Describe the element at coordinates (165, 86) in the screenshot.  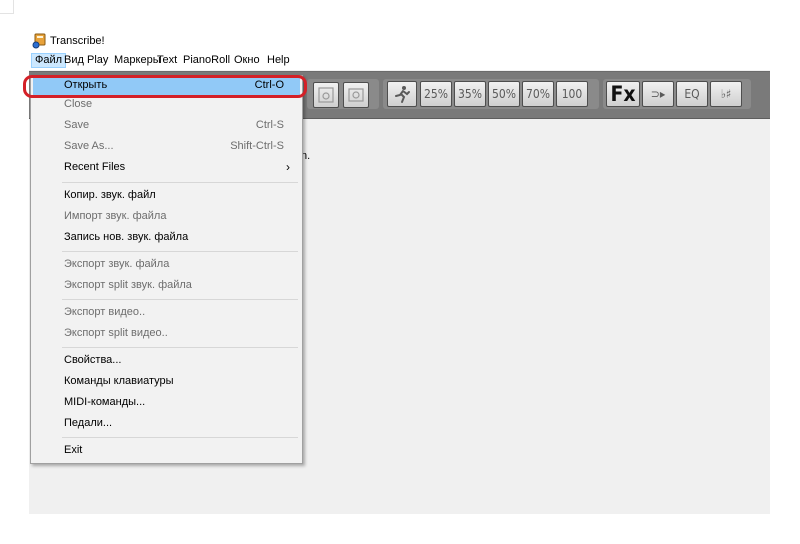
I see `annotation-highlight-ring` at that location.